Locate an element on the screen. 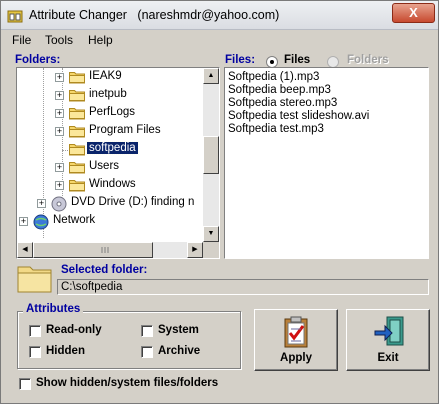 The image size is (439, 404). folders-label: Folders: is located at coordinates (38, 60).